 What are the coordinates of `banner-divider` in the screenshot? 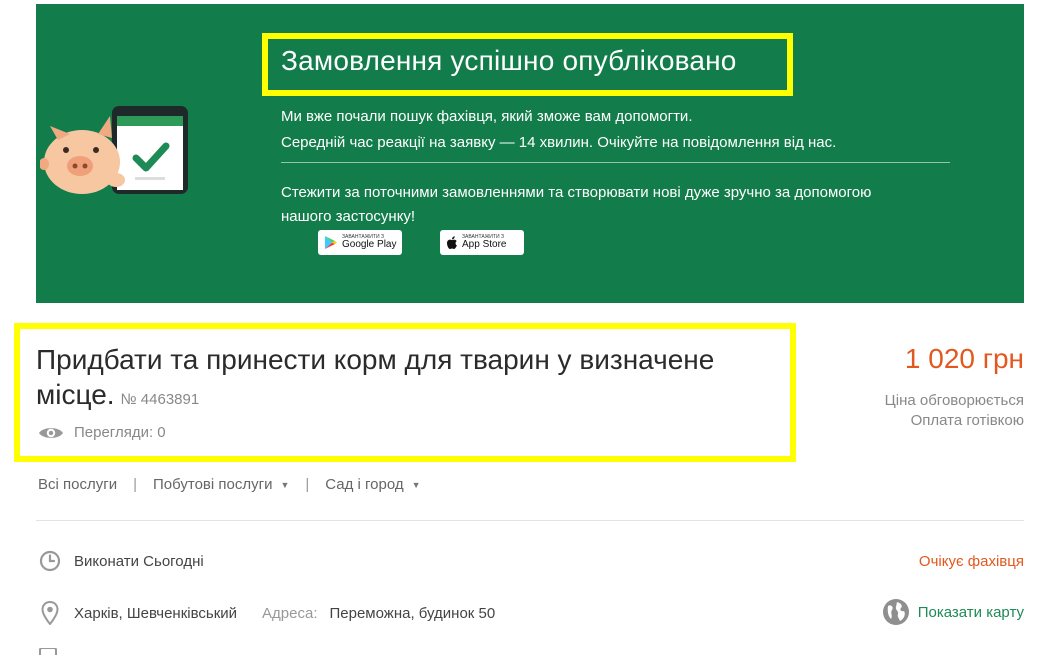 It's located at (615, 162).